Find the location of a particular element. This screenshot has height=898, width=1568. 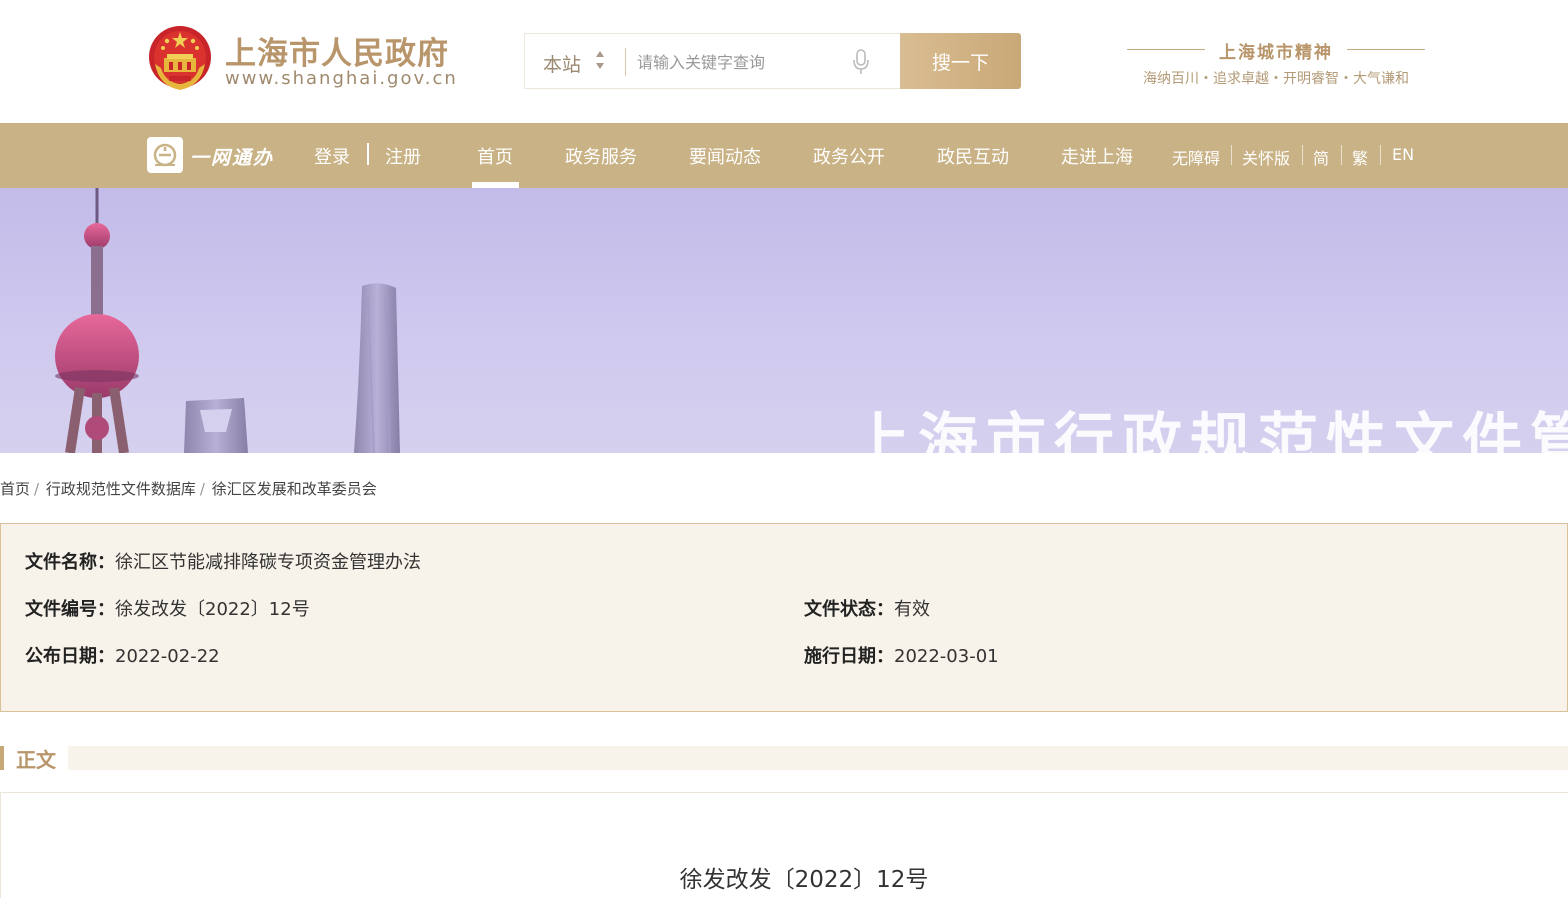

login-divider is located at coordinates (368, 154).